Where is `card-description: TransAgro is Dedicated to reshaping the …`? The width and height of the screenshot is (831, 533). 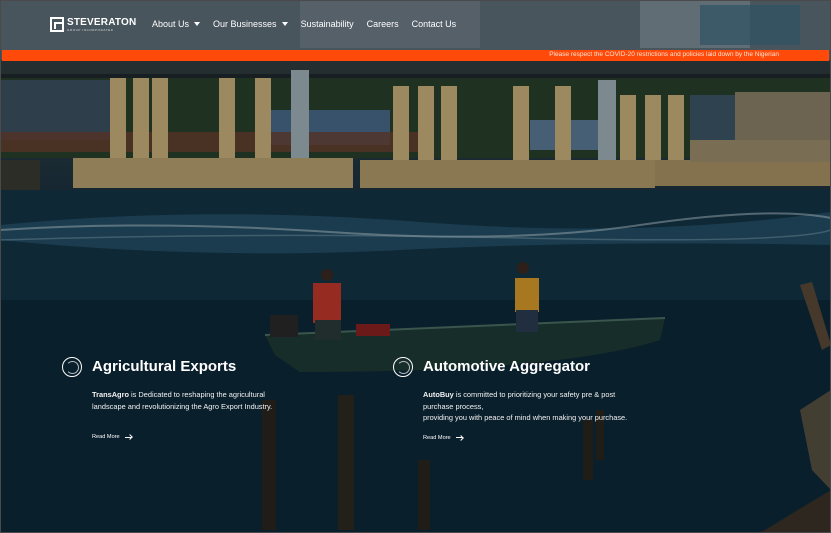
card-description: TransAgro is Dedicated to reshaping the … is located at coordinates (179, 400).